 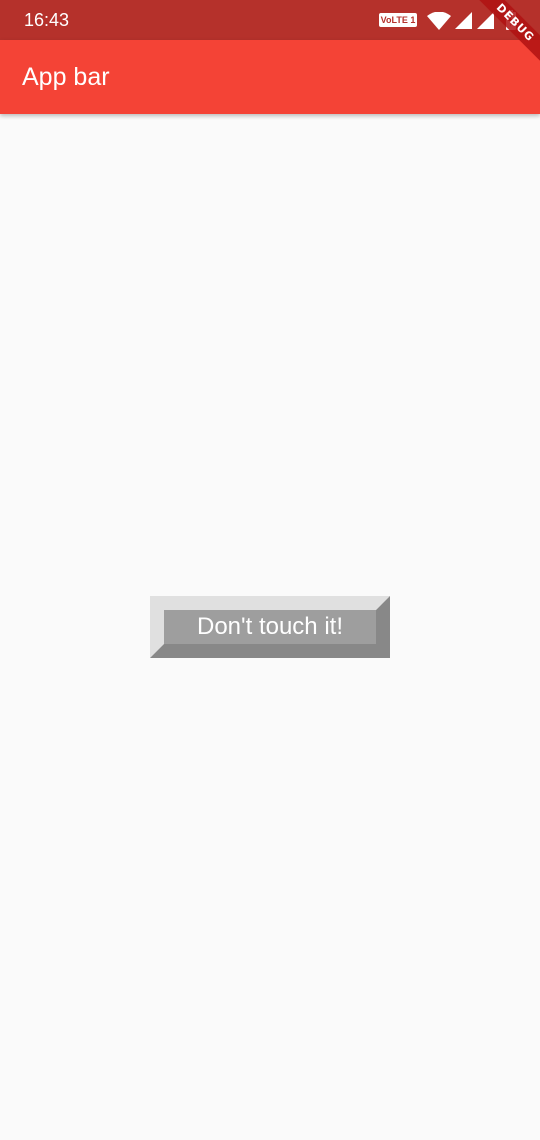 What do you see at coordinates (47, 20) in the screenshot?
I see `status-time: 16:43` at bounding box center [47, 20].